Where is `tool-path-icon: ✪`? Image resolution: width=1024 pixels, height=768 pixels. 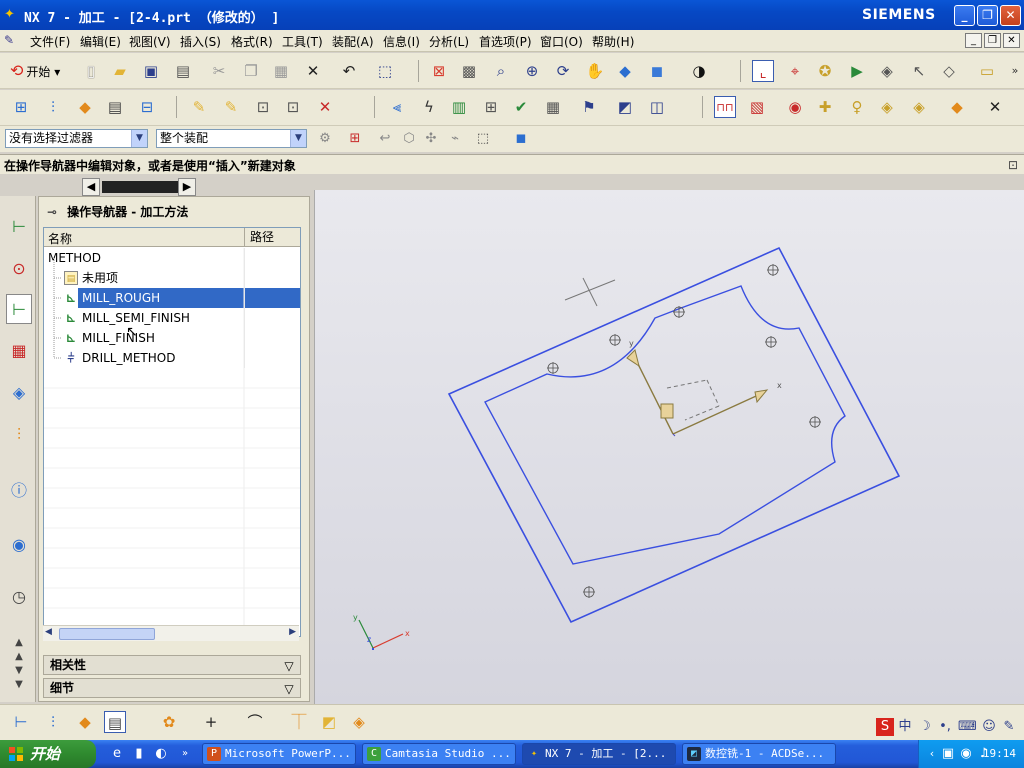
tool-path-icon: ✪ is located at coordinates (825, 71).